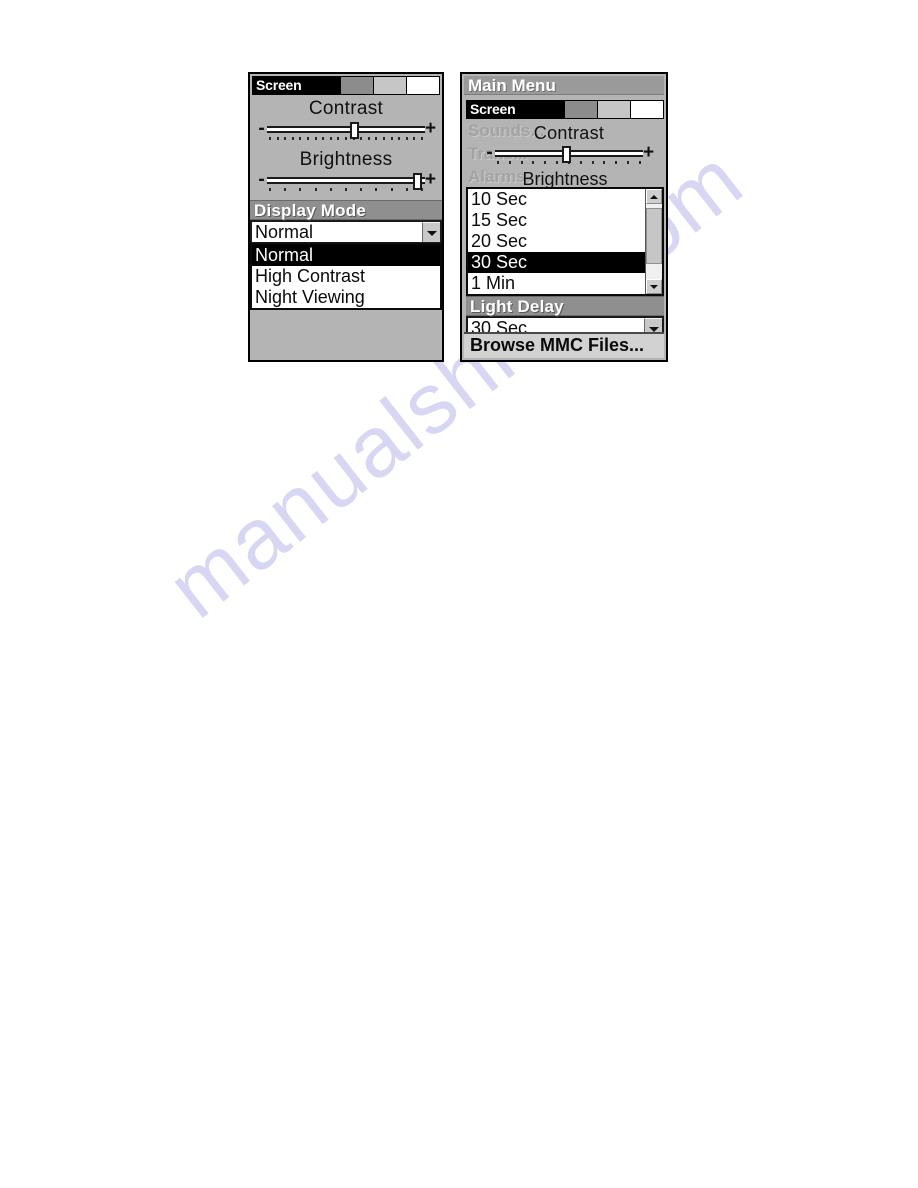 The image size is (918, 1188). I want to click on screen-titlebar-right: Screen, so click(565, 109).